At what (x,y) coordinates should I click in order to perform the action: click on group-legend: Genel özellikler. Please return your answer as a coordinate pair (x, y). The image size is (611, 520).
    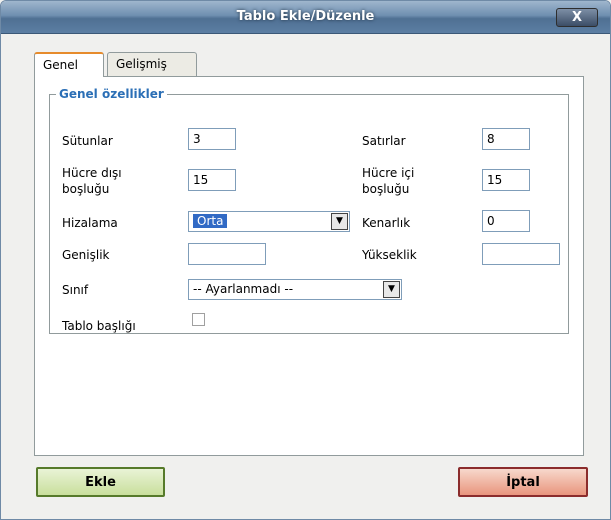
    Looking at the image, I should click on (111, 94).